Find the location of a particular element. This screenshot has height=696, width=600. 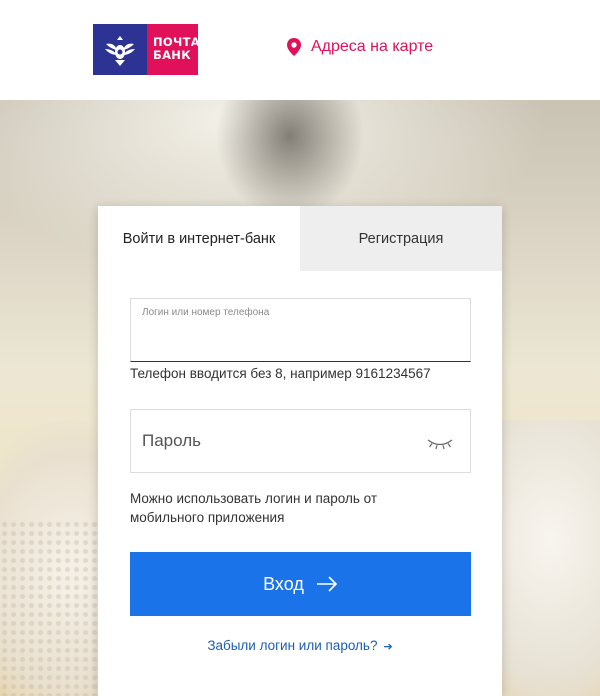

eye-closed-icon is located at coordinates (440, 443).